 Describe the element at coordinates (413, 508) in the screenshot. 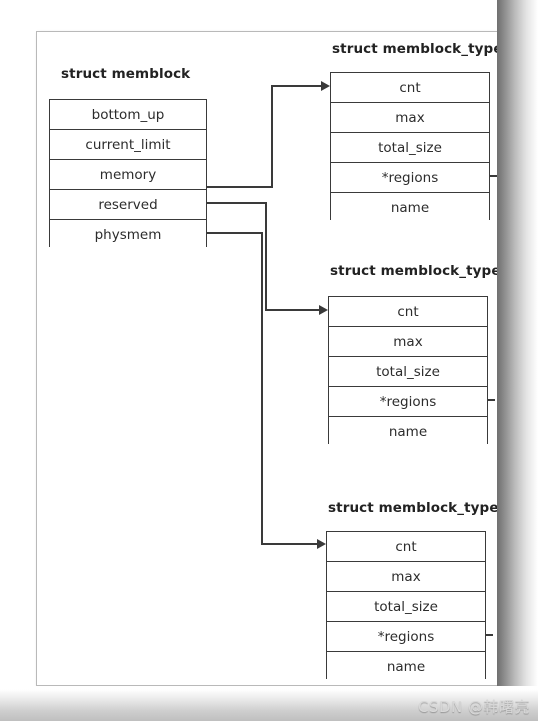

I see `right-struct-title-3: struct memblock_type` at that location.